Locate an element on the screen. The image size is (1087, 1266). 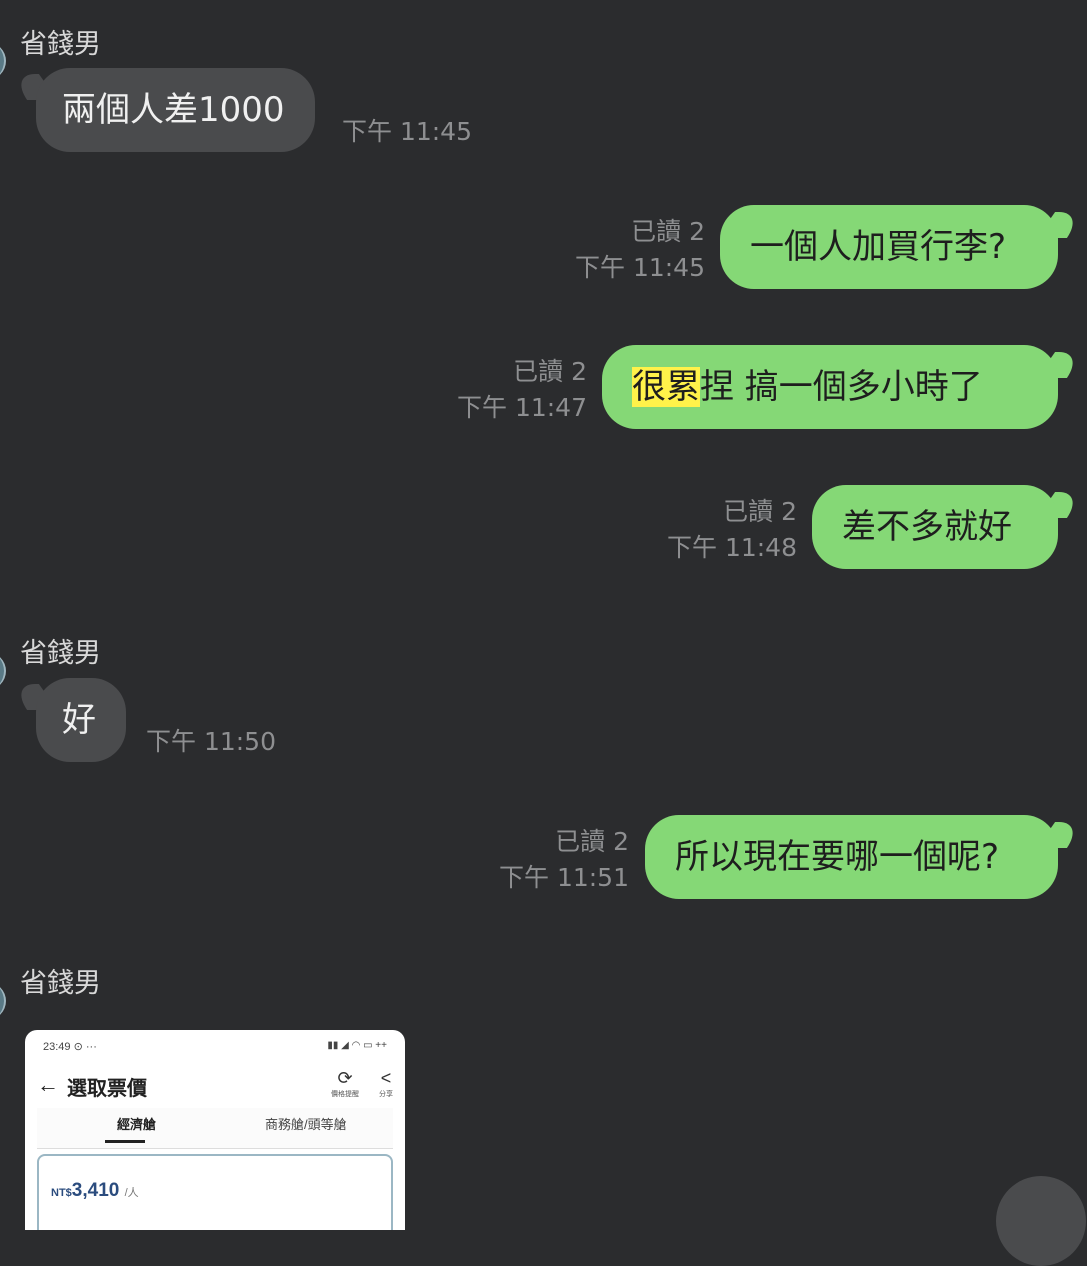
message-time: 下午 11:48 is located at coordinates (732, 547).